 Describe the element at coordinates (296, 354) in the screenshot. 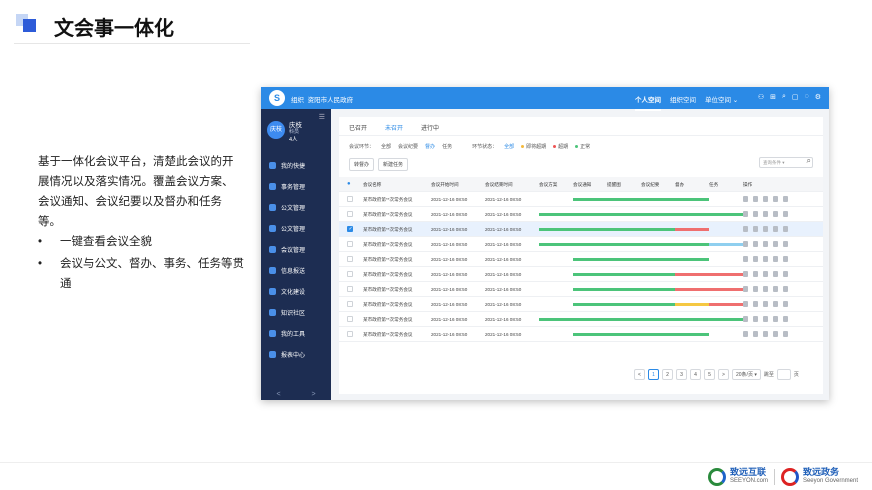

I see `sidebar-item: 报表中心` at that location.